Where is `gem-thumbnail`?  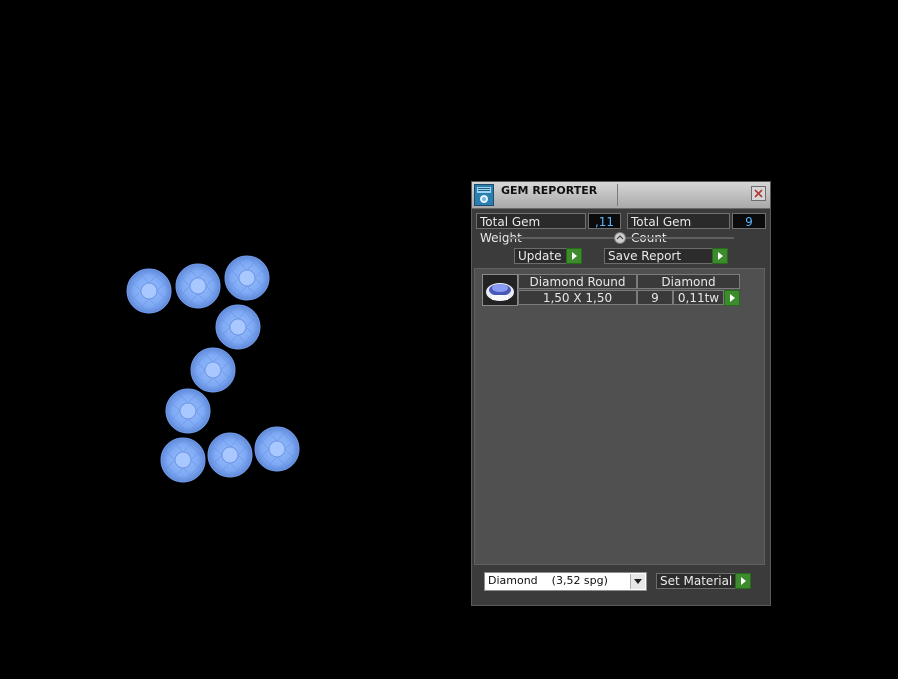 gem-thumbnail is located at coordinates (500, 290).